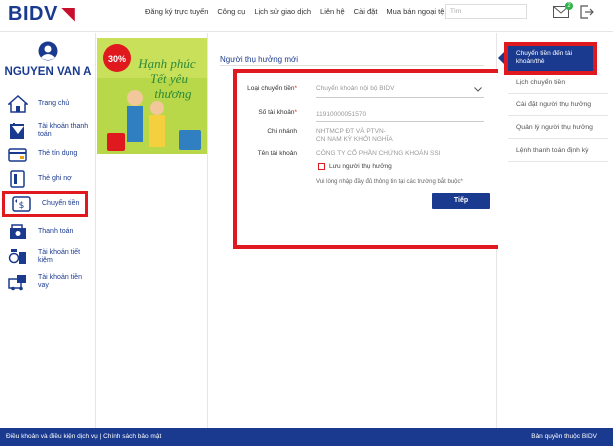 The image size is (613, 446). What do you see at coordinates (259, 59) in the screenshot?
I see `page-title: Người thụ hưởng mới` at bounding box center [259, 59].